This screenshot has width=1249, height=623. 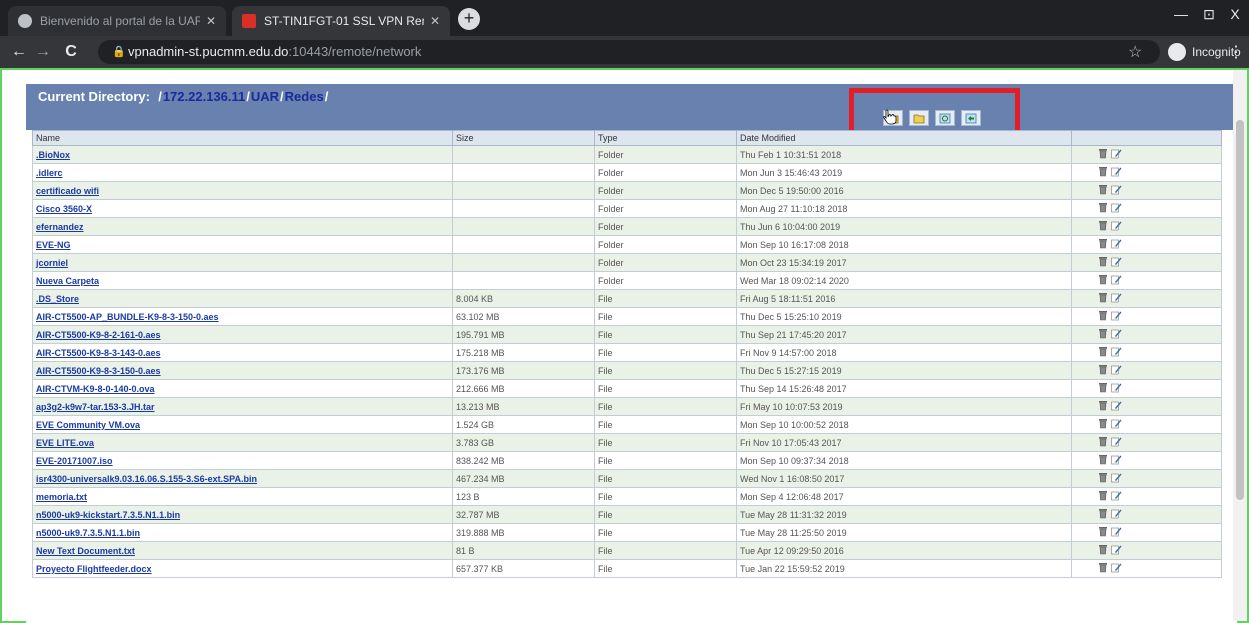 What do you see at coordinates (304, 96) in the screenshot?
I see `path-segment: Redes` at bounding box center [304, 96].